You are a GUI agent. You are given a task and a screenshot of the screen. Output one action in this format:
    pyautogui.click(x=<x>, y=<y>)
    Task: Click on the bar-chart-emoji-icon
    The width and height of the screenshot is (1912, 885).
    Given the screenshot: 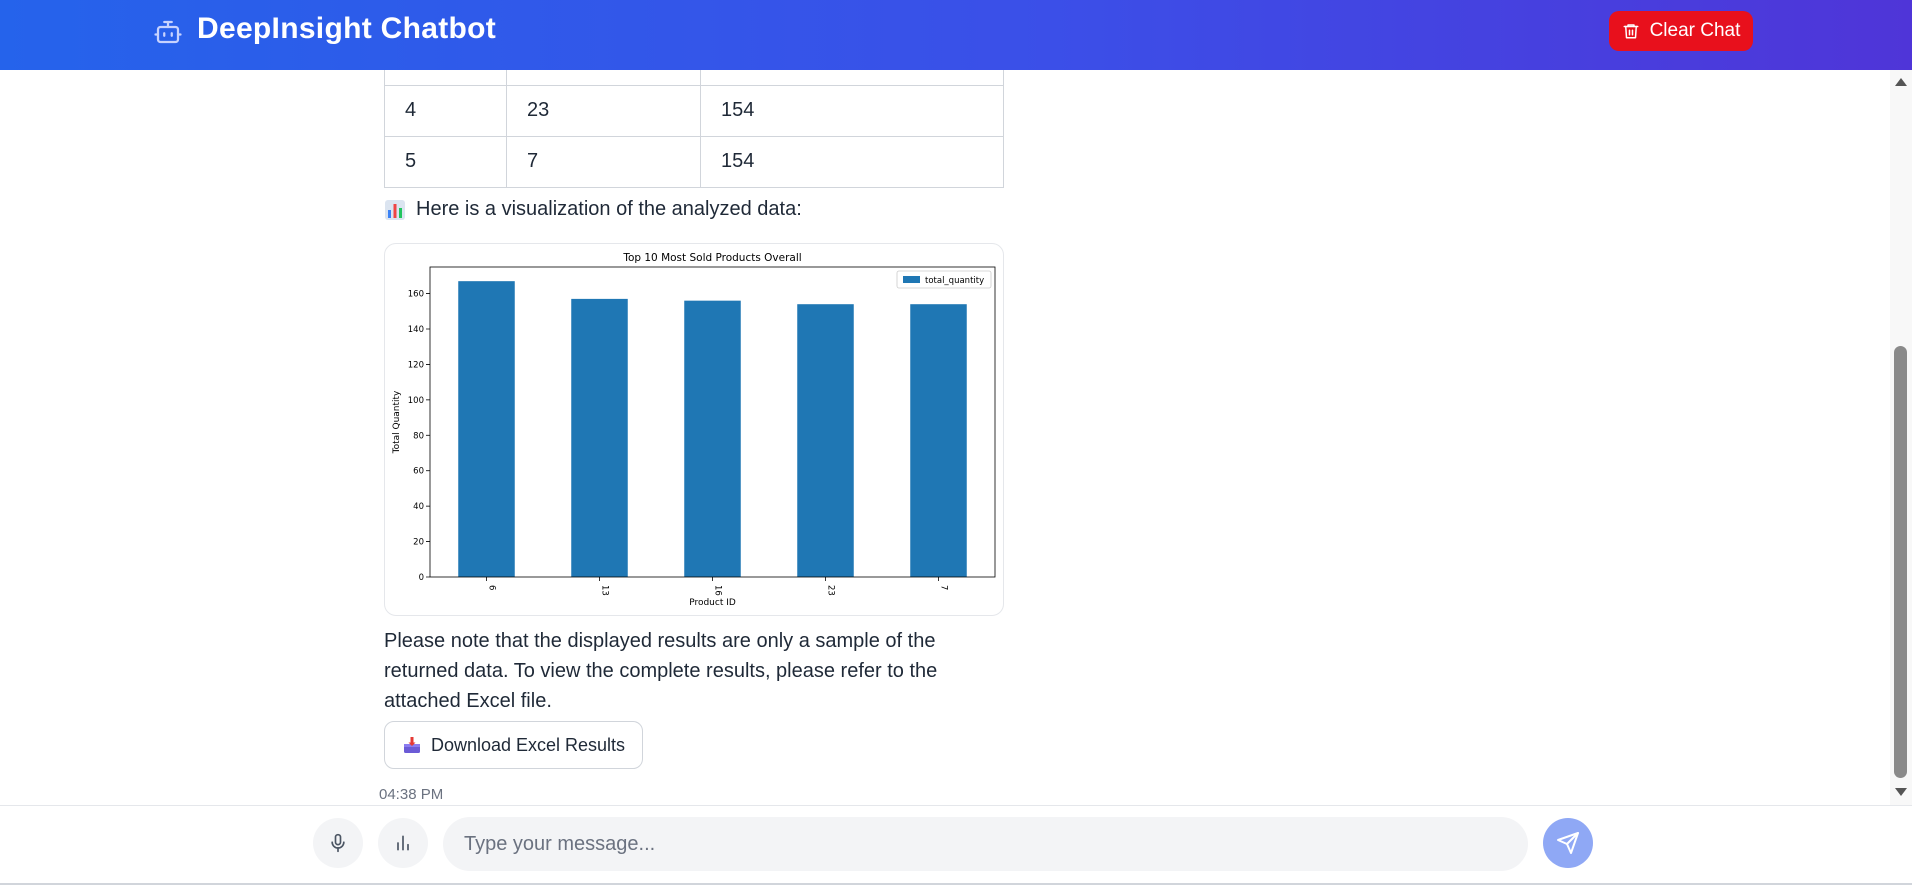 What is the action you would take?
    pyautogui.click(x=395, y=209)
    